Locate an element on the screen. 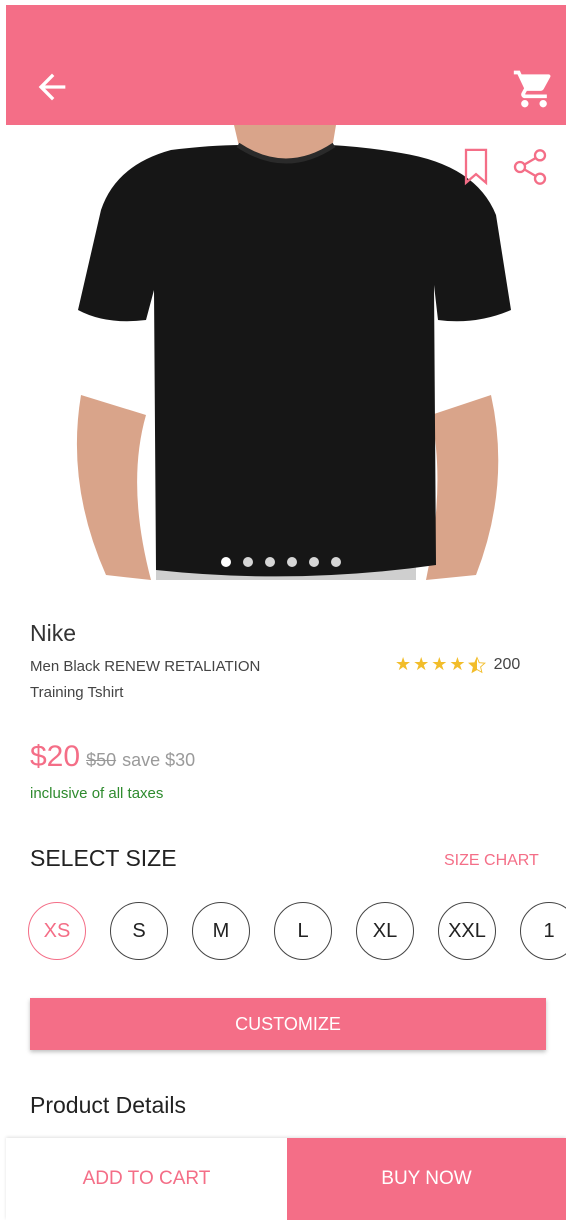 The width and height of the screenshot is (566, 1220). size-option-partial: 1 is located at coordinates (543, 931).